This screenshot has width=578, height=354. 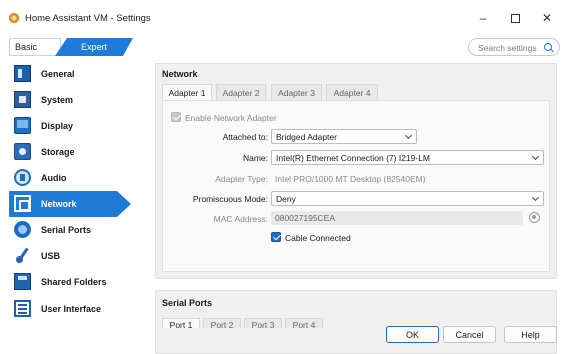 What do you see at coordinates (507, 48) in the screenshot?
I see `search-placeholder: Search settings` at bounding box center [507, 48].